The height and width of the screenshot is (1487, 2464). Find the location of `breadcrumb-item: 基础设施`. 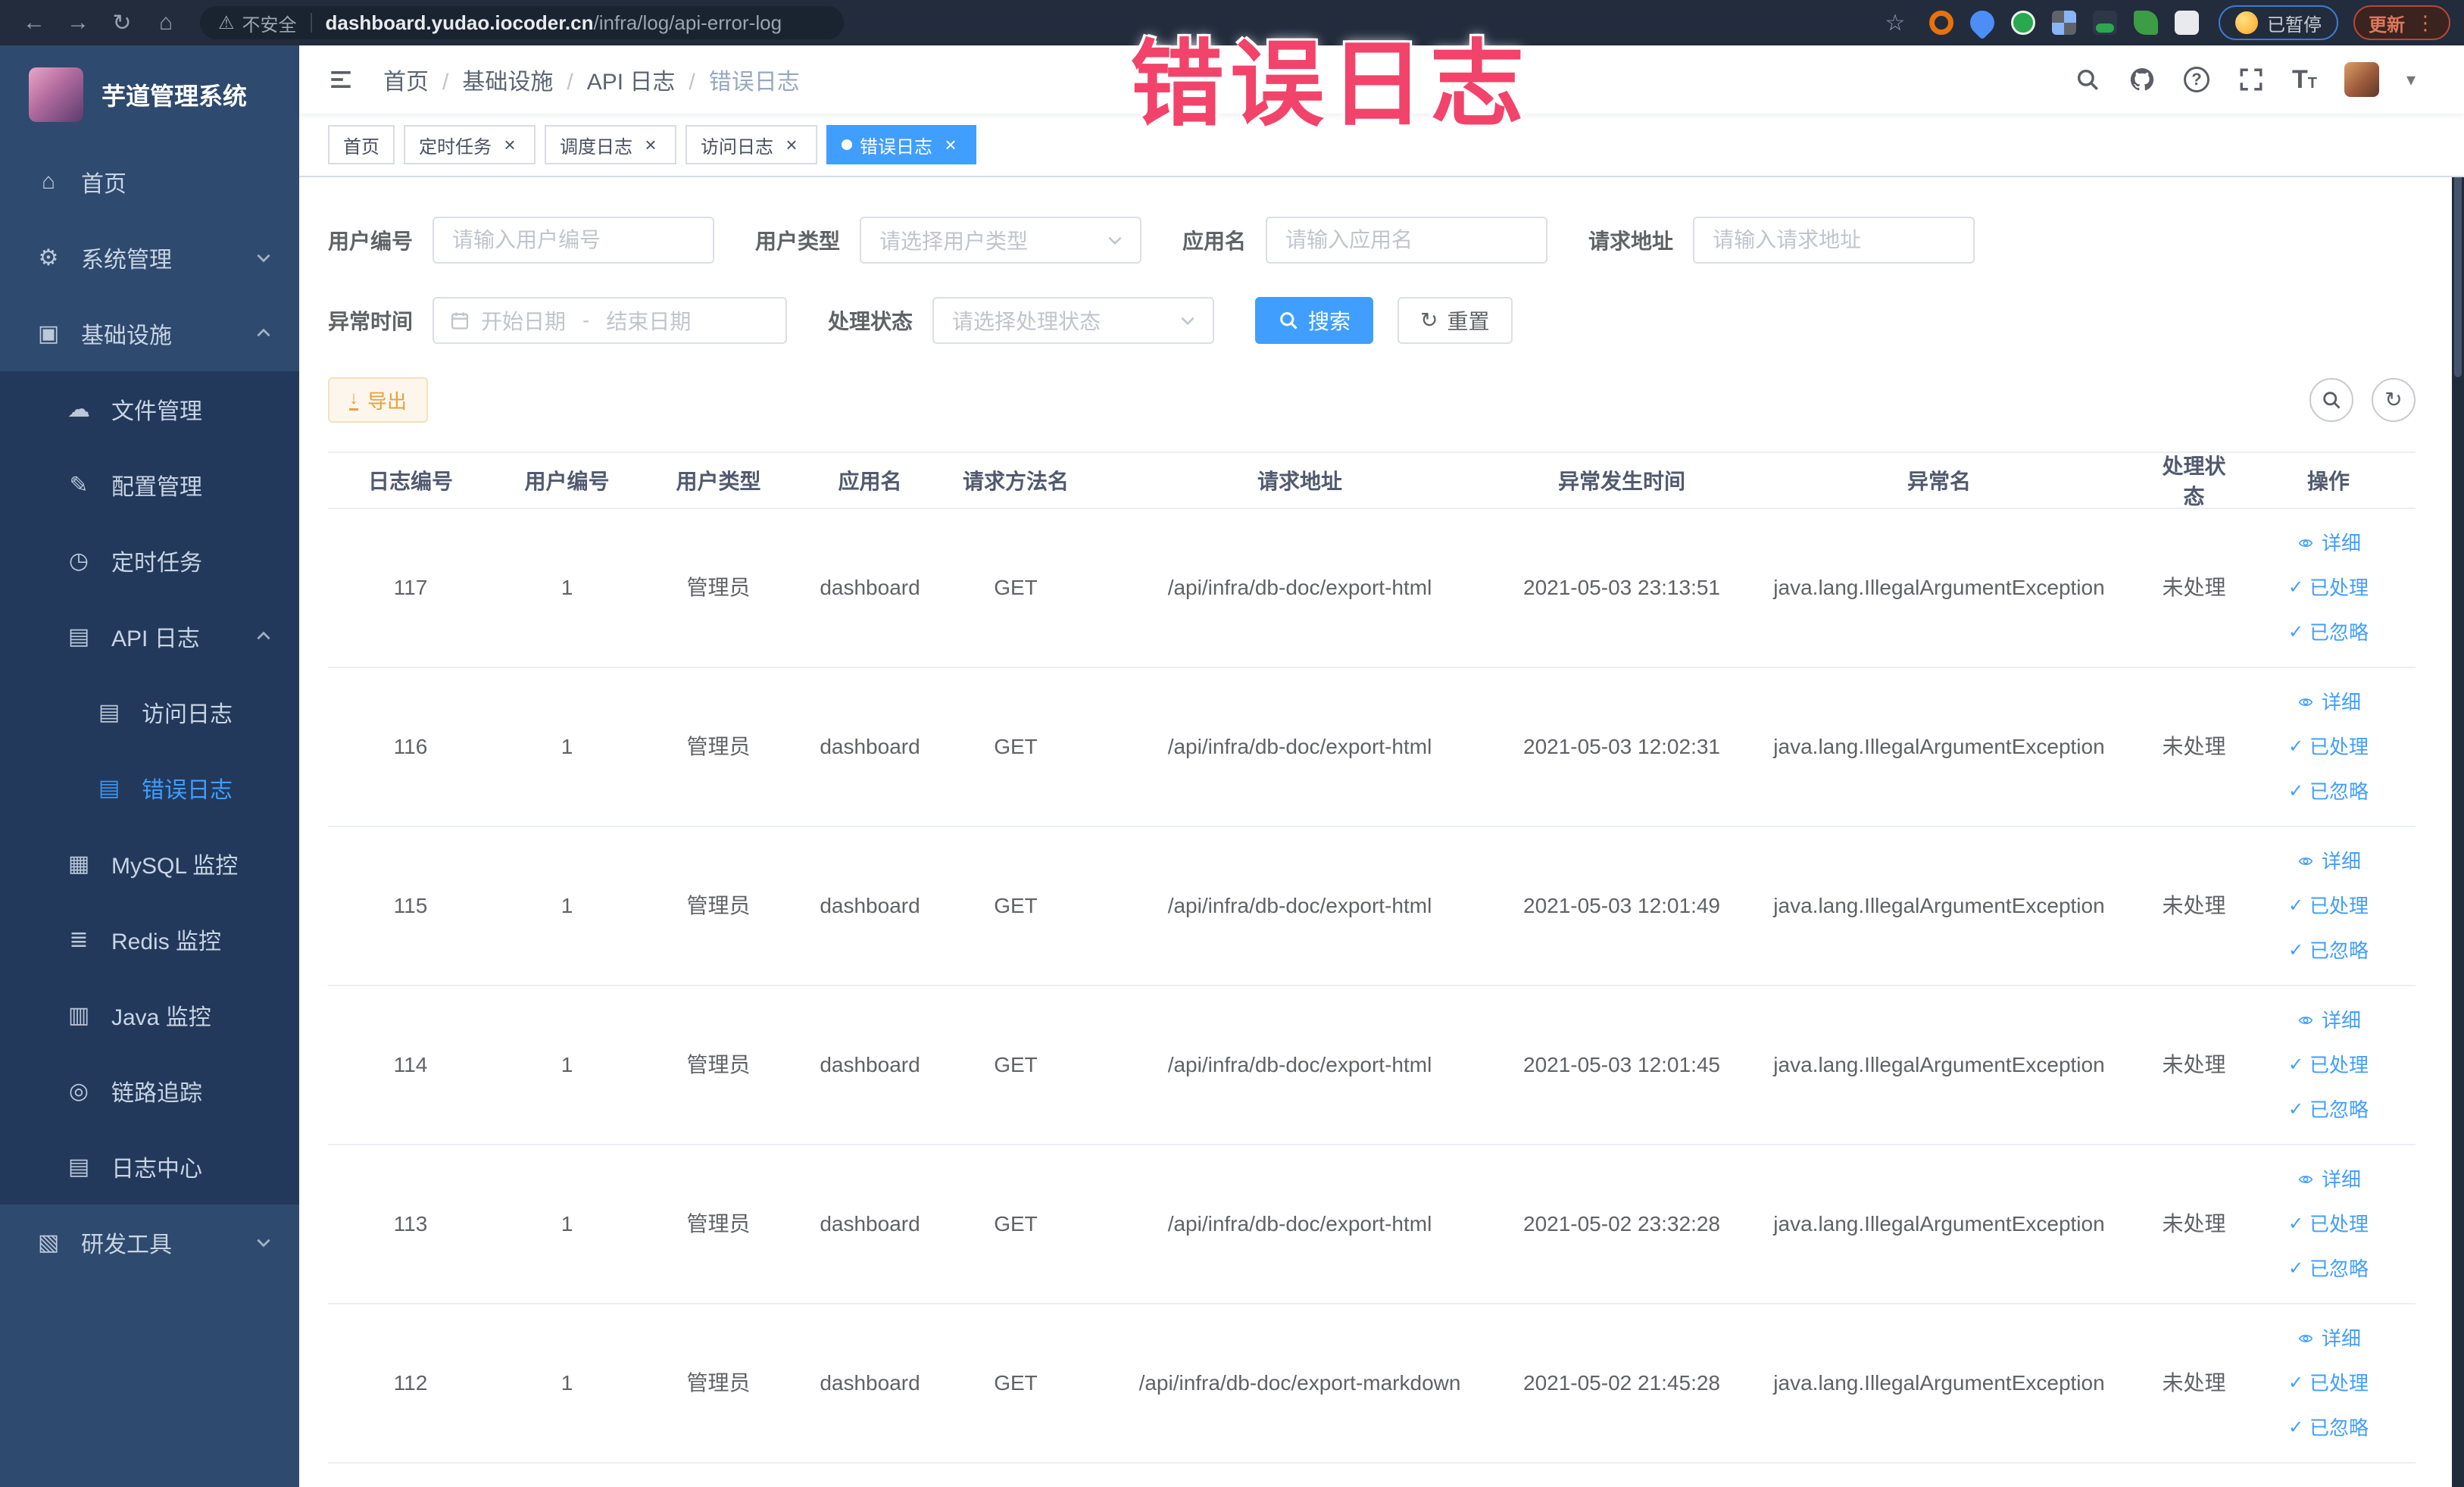

breadcrumb-item: 基础设施 is located at coordinates (524, 79).